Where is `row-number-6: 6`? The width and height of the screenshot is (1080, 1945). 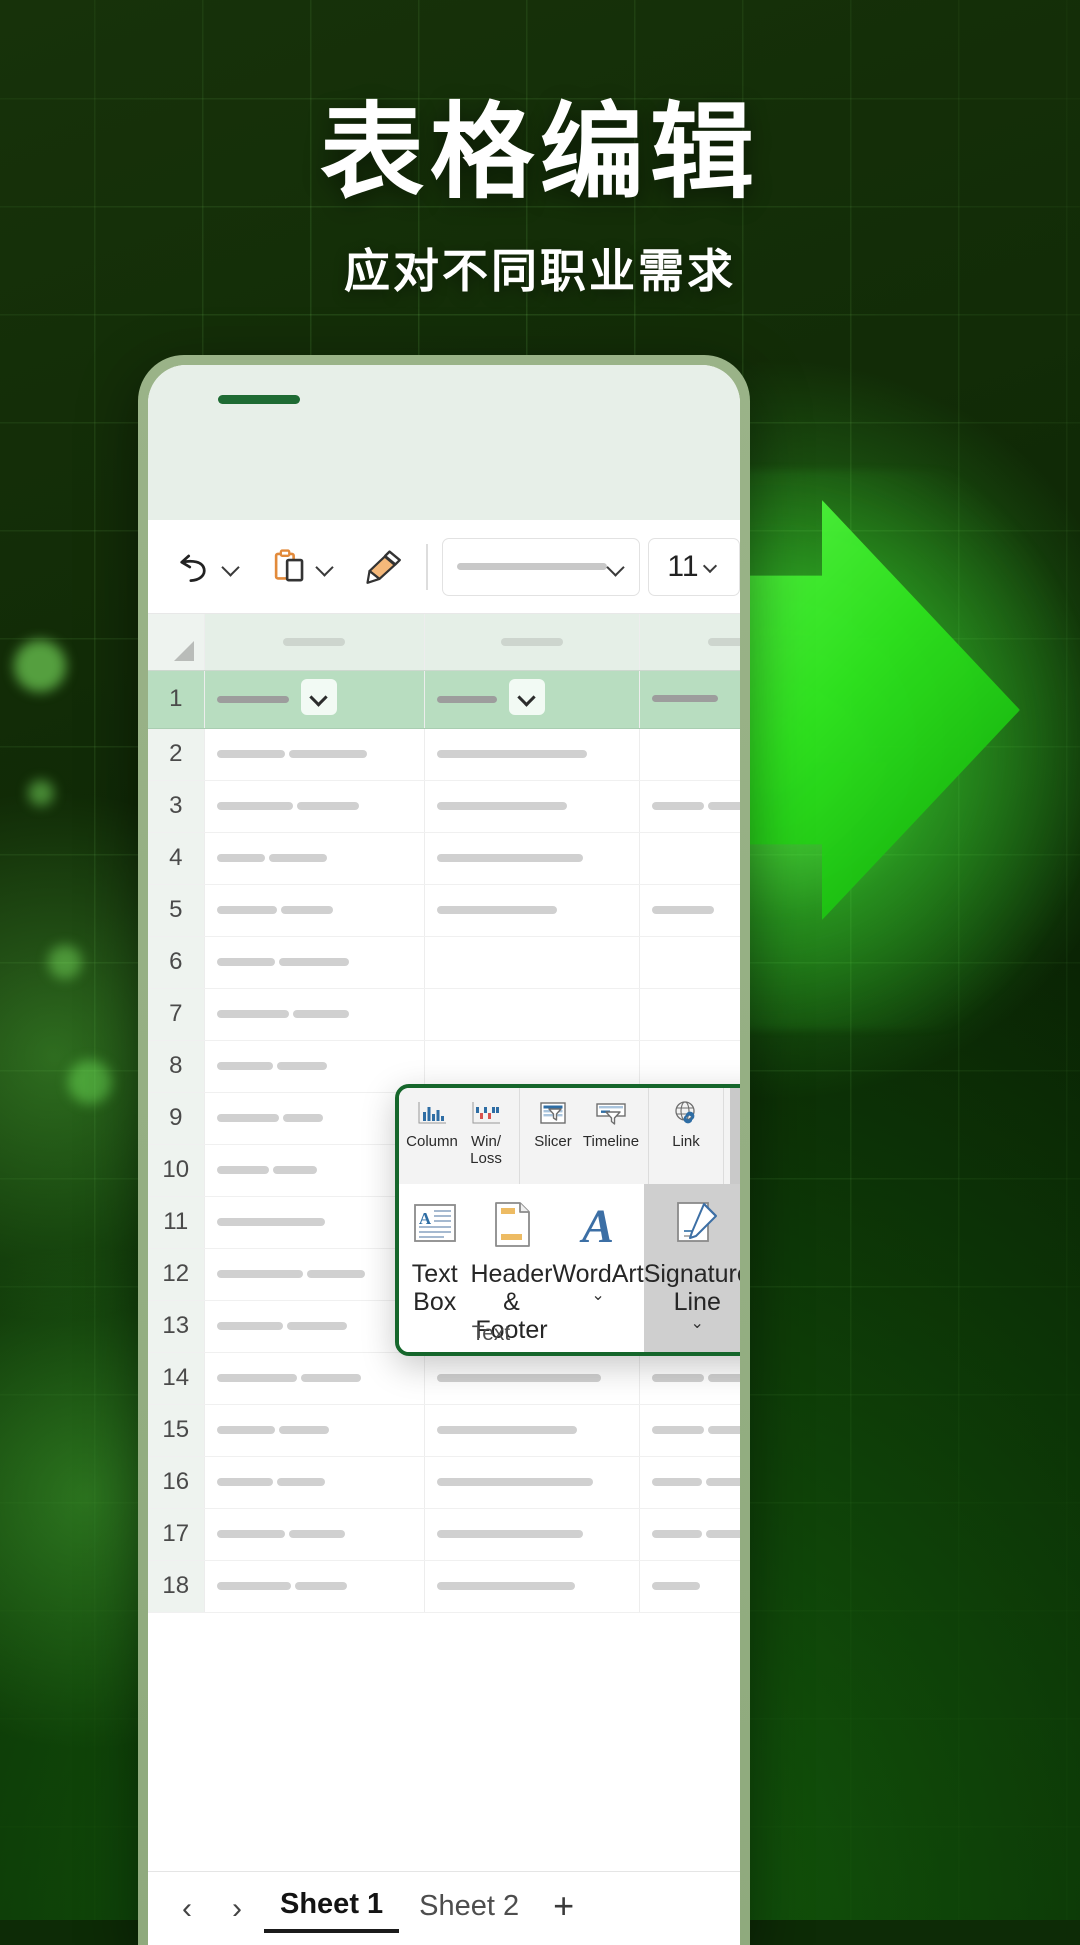 row-number-6: 6 is located at coordinates (176, 962).